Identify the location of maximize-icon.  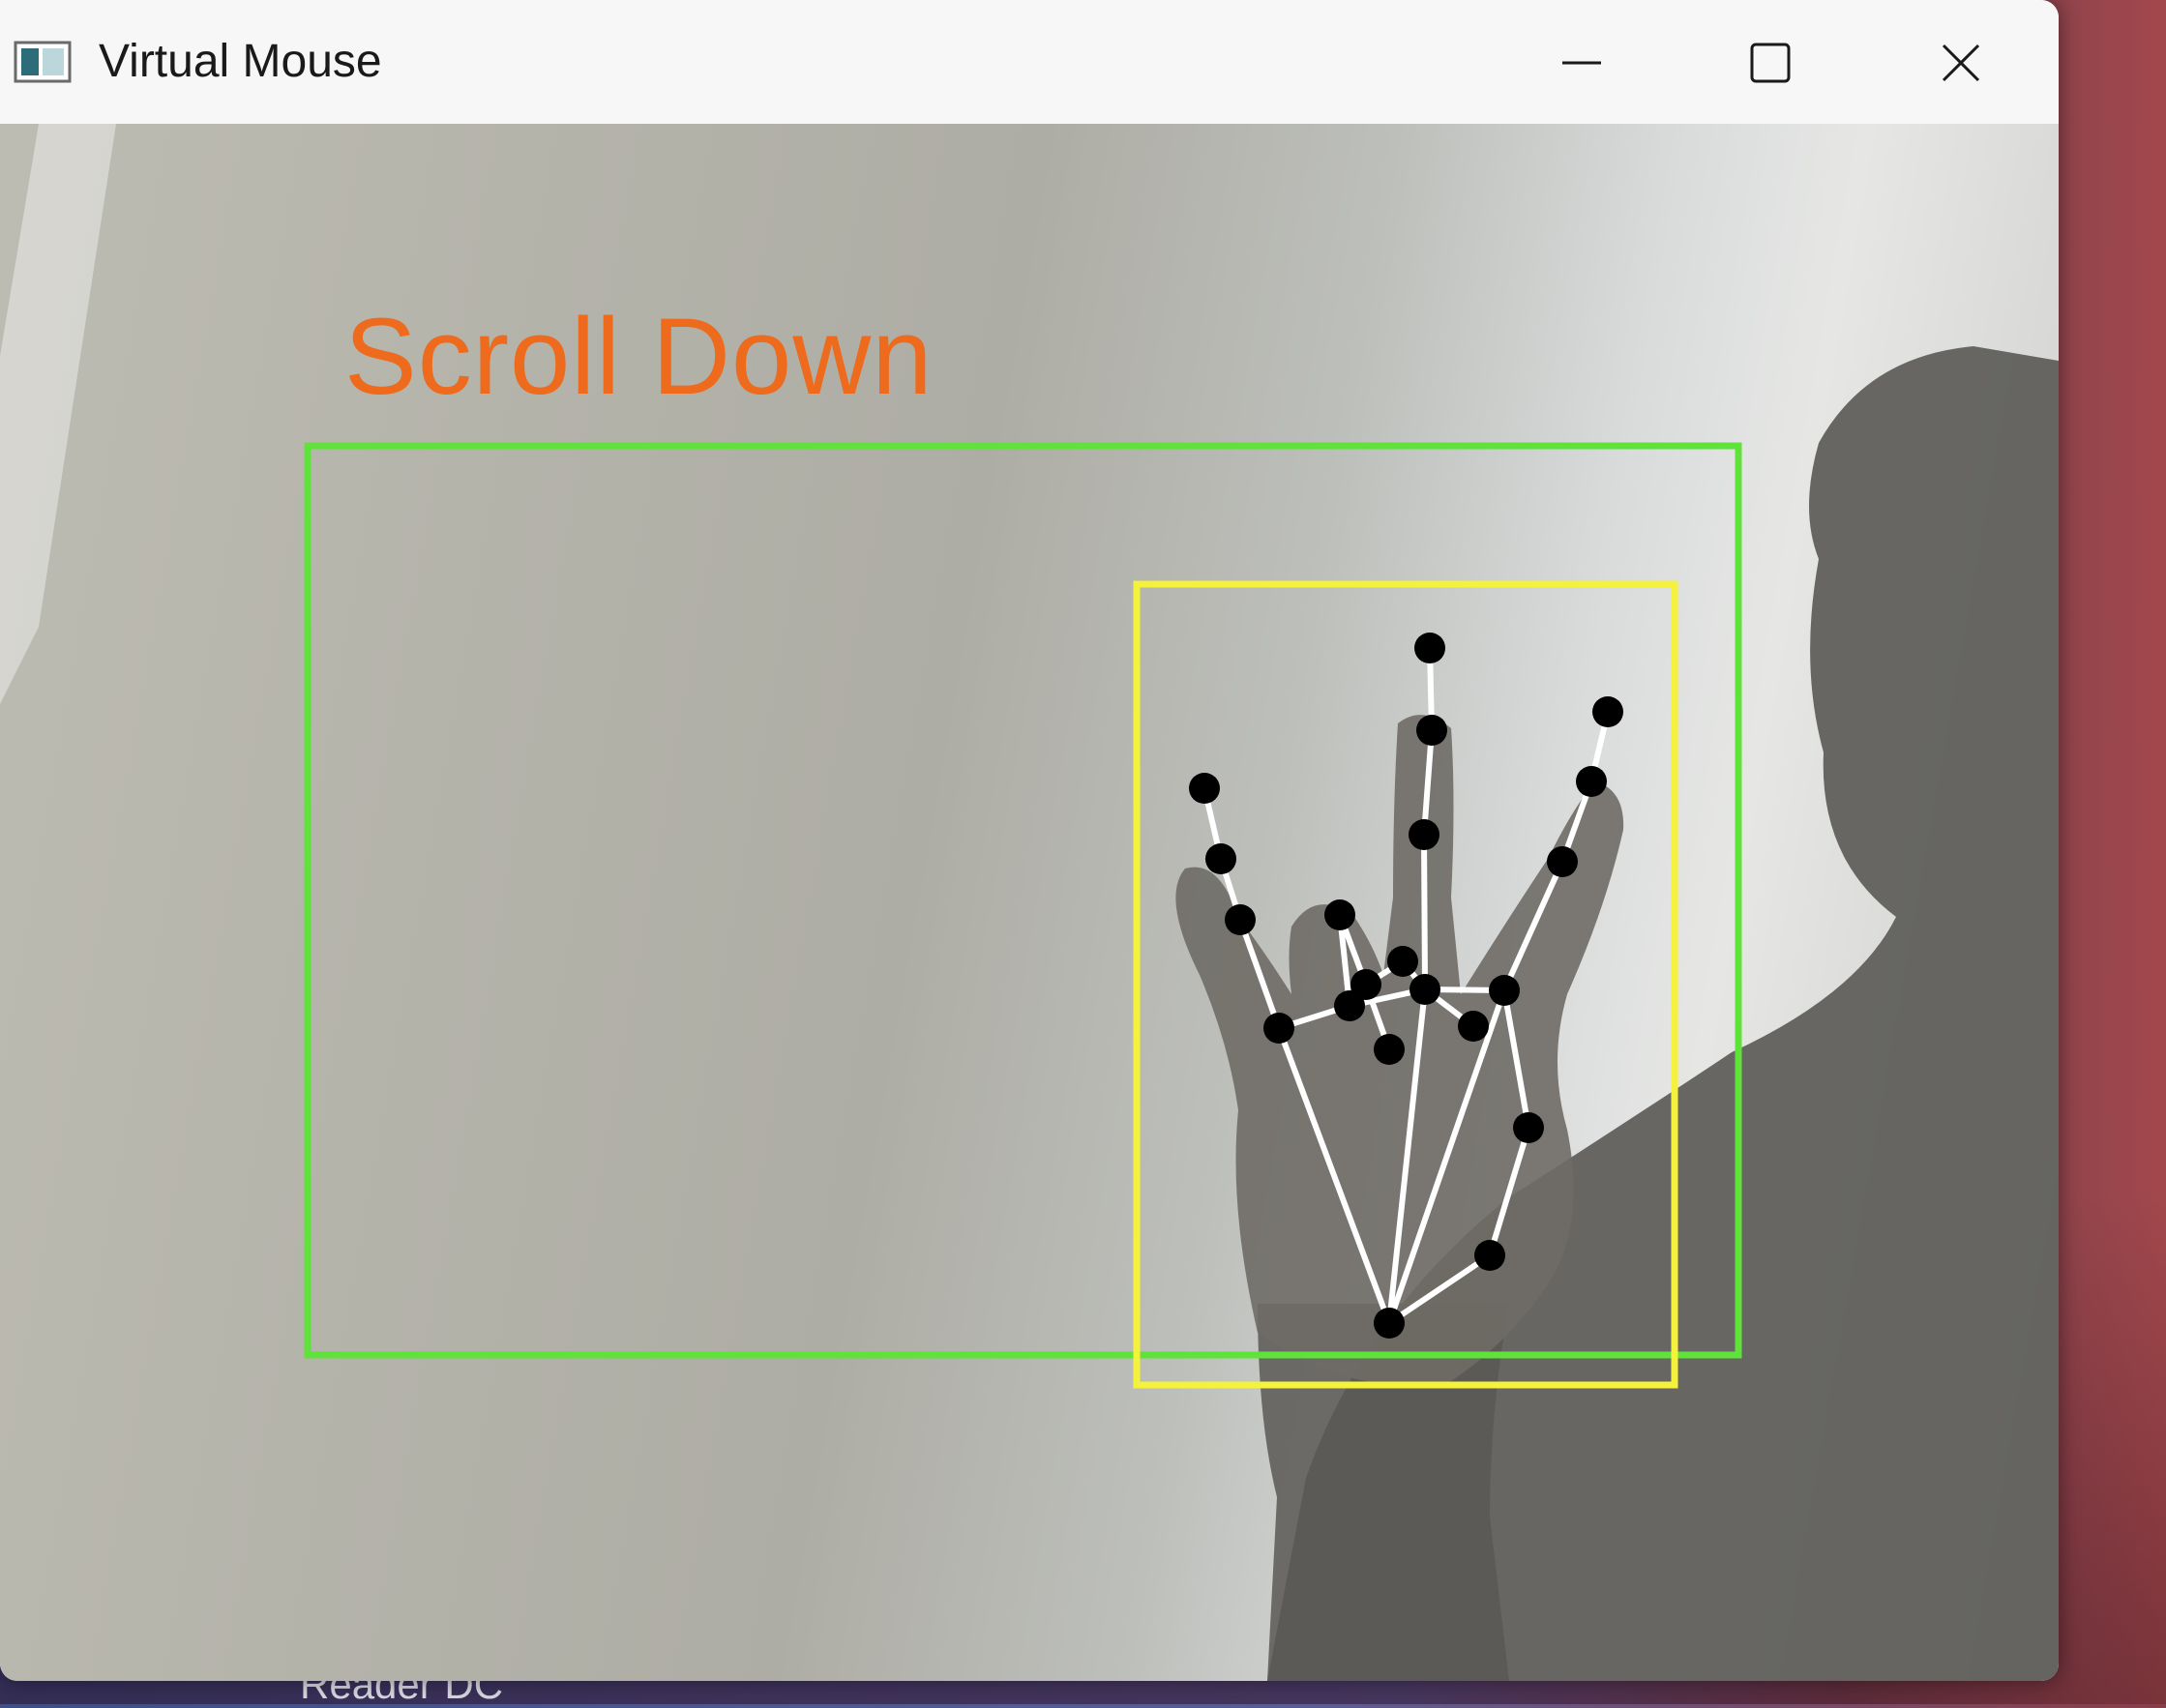
(1770, 63).